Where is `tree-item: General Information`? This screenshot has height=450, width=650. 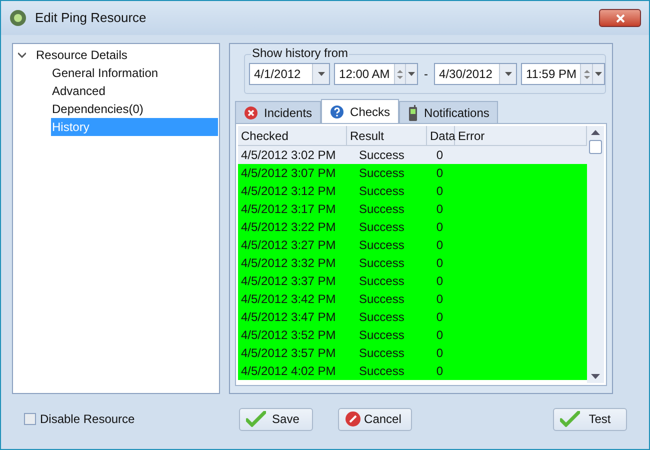 tree-item: General Information is located at coordinates (134, 73).